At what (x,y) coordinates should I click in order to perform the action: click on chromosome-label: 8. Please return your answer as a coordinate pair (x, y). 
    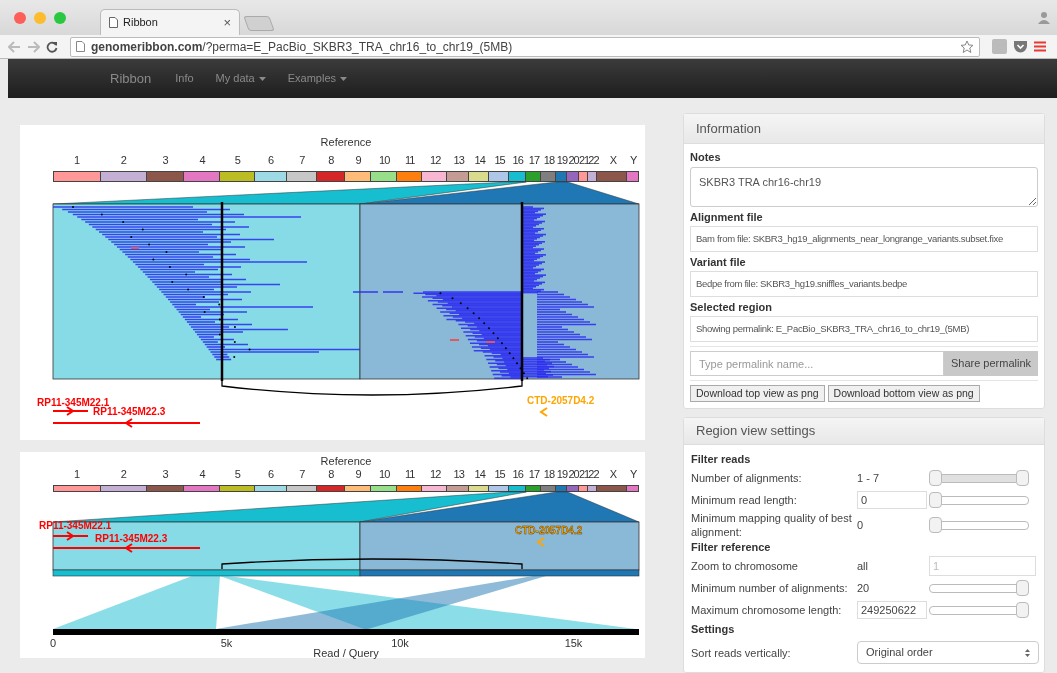
    Looking at the image, I should click on (331, 160).